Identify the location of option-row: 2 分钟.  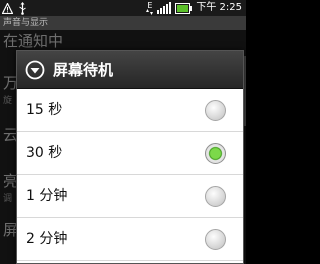
(130, 239).